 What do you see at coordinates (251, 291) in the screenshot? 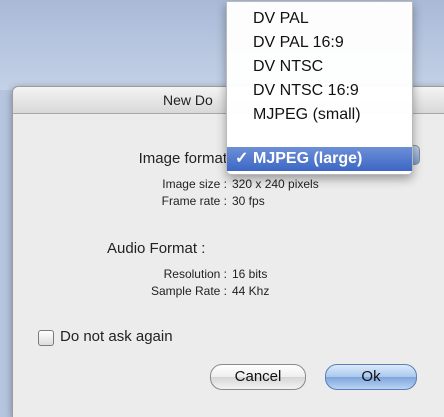
I see `sample-rate-value: 44 Khz` at bounding box center [251, 291].